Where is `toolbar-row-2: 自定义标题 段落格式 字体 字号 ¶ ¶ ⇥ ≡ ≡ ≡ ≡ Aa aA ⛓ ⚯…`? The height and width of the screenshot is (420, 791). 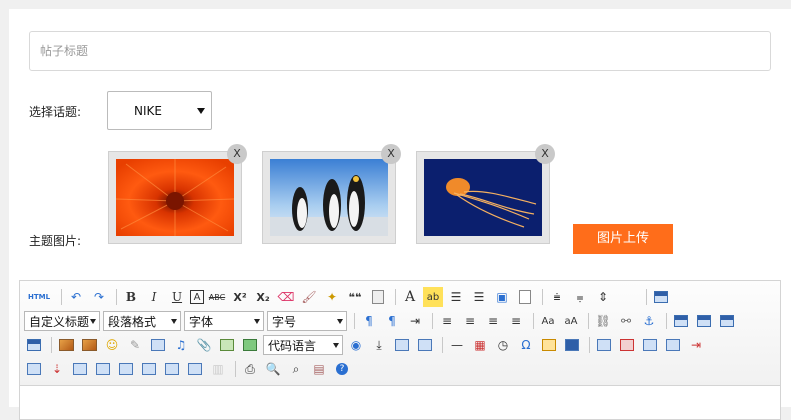
toolbar-row-2: 自定义标题 段落格式 字体 字号 ¶ ¶ ⇥ ≡ ≡ ≡ ≡ Aa aA ⛓ ⚯… is located at coordinates (382, 321).